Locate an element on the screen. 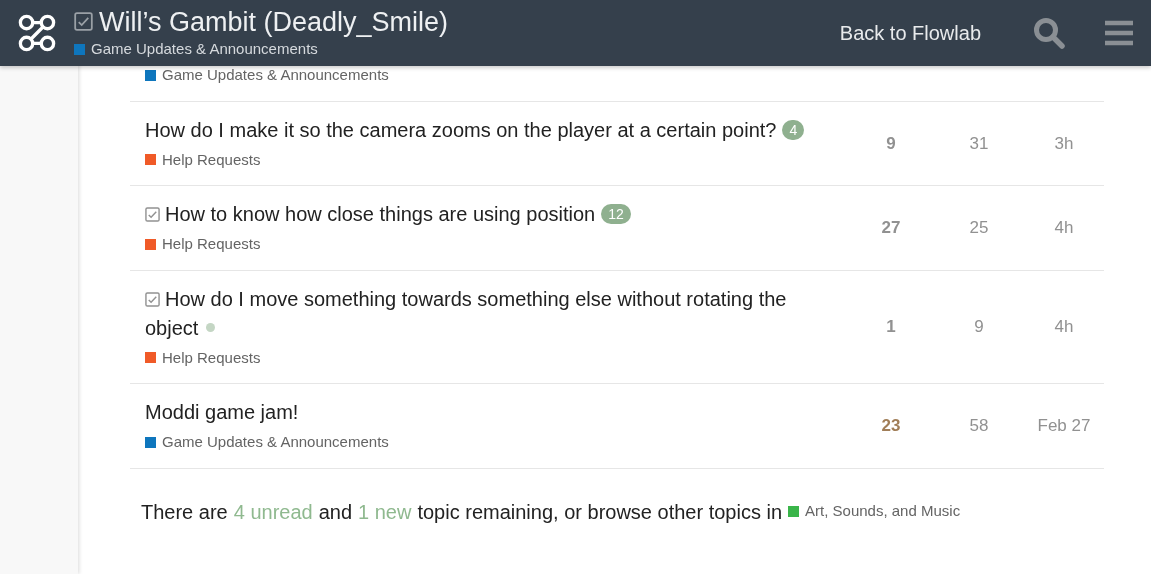  topic-title: How do I make it so the camera zooms on the player at a certain point? 4 is located at coordinates (486, 130).